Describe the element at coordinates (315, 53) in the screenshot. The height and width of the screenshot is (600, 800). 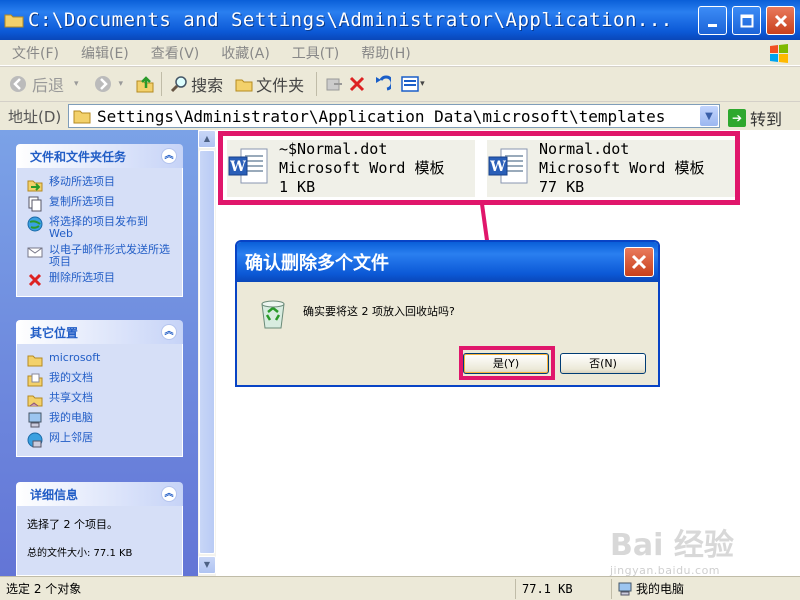
I see `menu-tools: 工具(T)` at that location.